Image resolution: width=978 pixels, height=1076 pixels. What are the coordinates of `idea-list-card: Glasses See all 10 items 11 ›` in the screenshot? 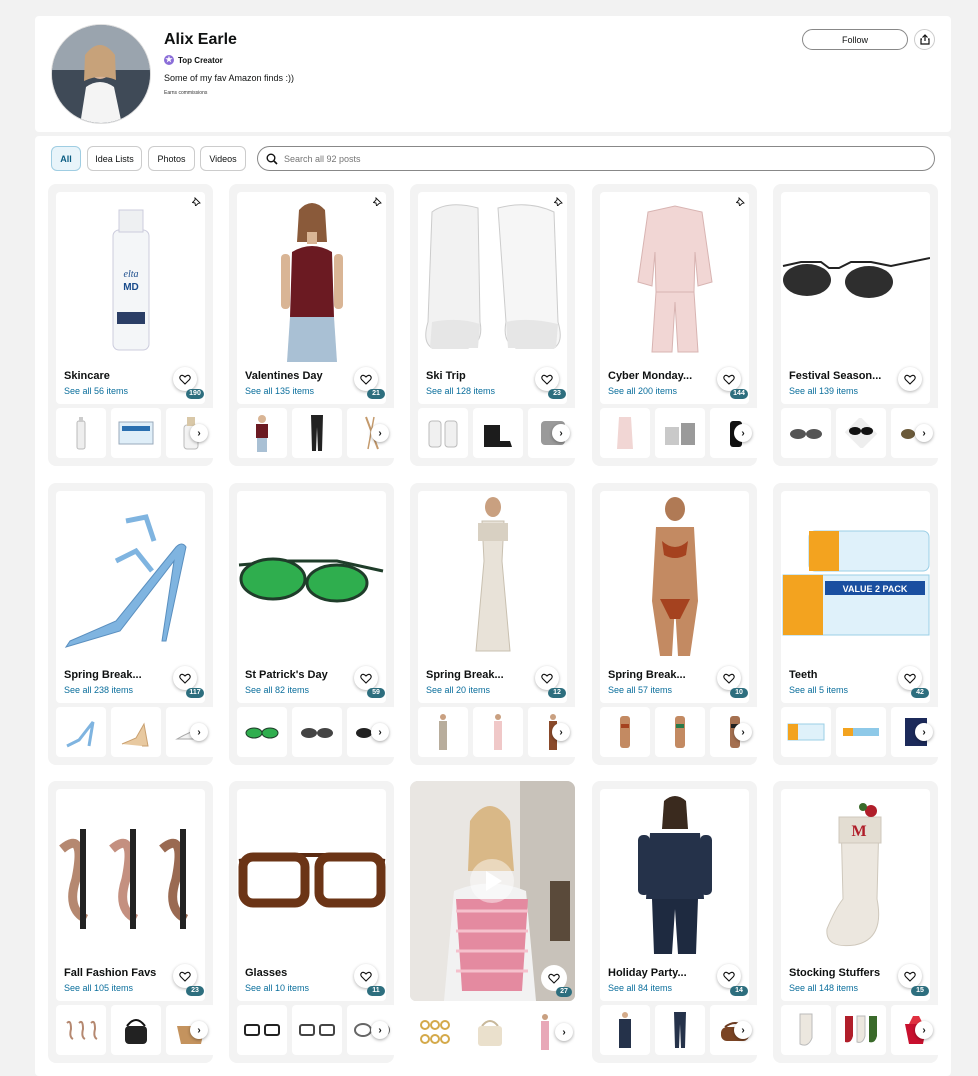 It's located at (311, 922).